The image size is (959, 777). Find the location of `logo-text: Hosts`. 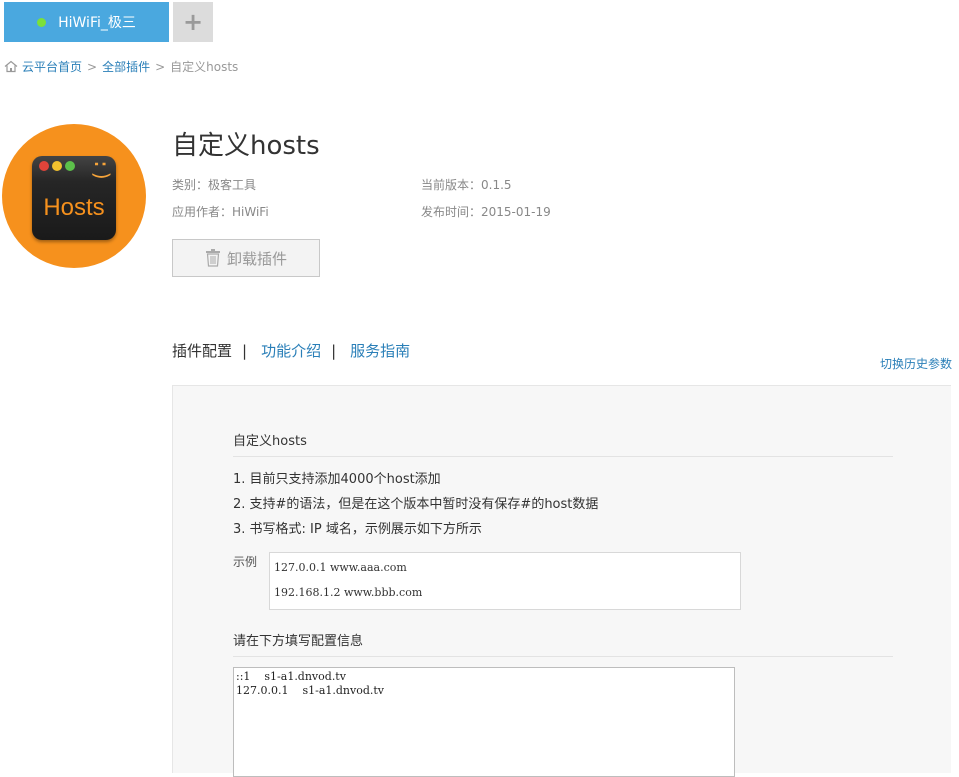

logo-text: Hosts is located at coordinates (74, 207).